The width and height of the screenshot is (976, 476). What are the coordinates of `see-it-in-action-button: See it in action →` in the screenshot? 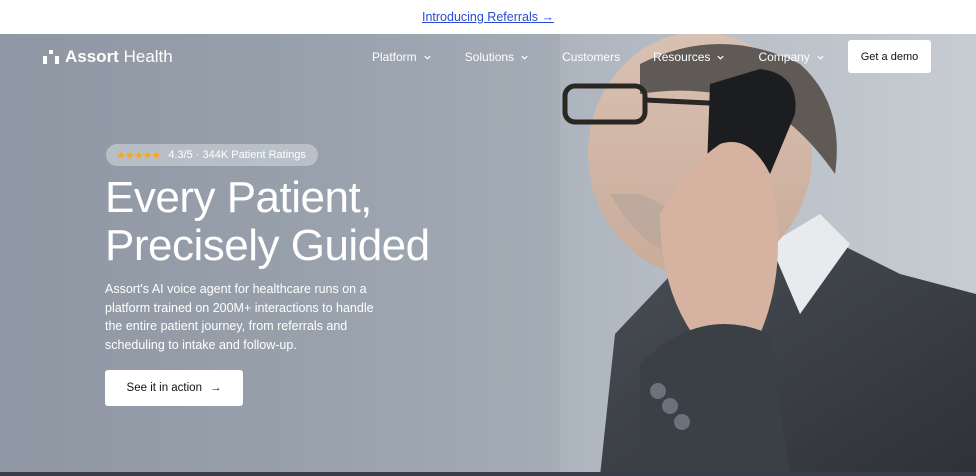 It's located at (174, 388).